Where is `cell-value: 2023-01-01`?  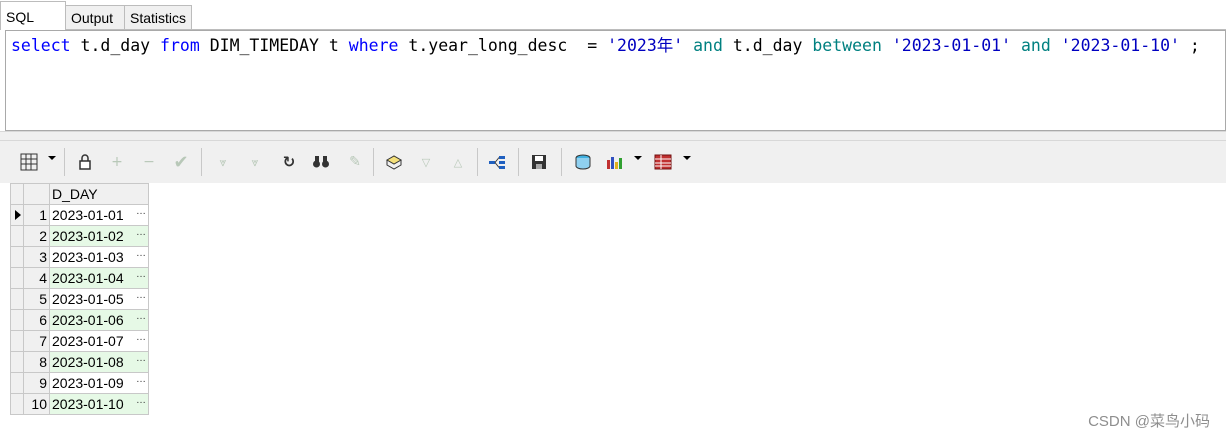 cell-value: 2023-01-01 is located at coordinates (88, 215).